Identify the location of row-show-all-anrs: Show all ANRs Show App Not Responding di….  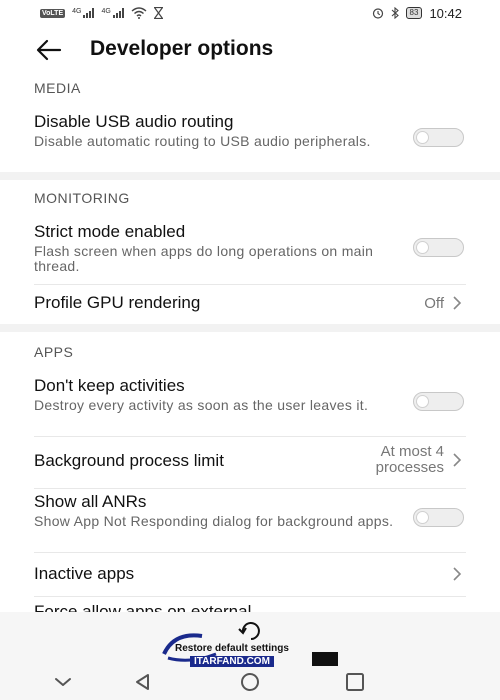
(250, 521).